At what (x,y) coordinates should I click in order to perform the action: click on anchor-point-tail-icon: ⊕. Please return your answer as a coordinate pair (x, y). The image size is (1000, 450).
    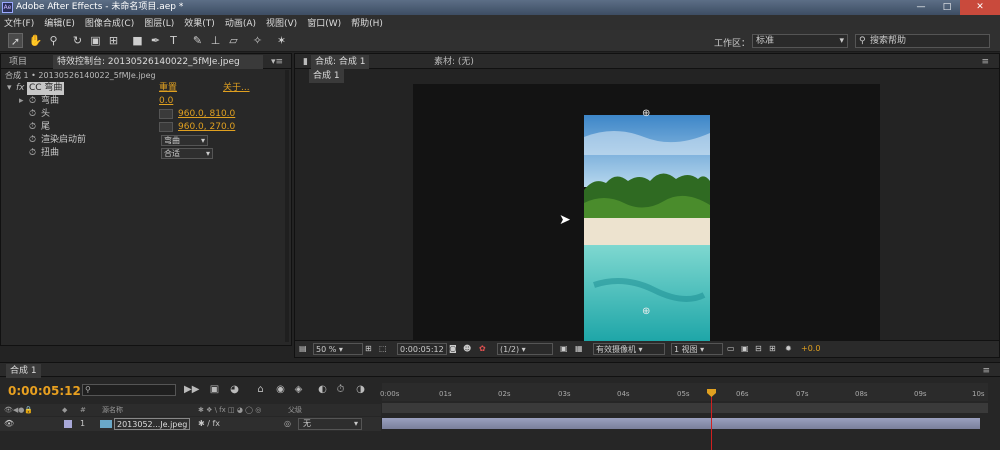
    Looking at the image, I should click on (646, 311).